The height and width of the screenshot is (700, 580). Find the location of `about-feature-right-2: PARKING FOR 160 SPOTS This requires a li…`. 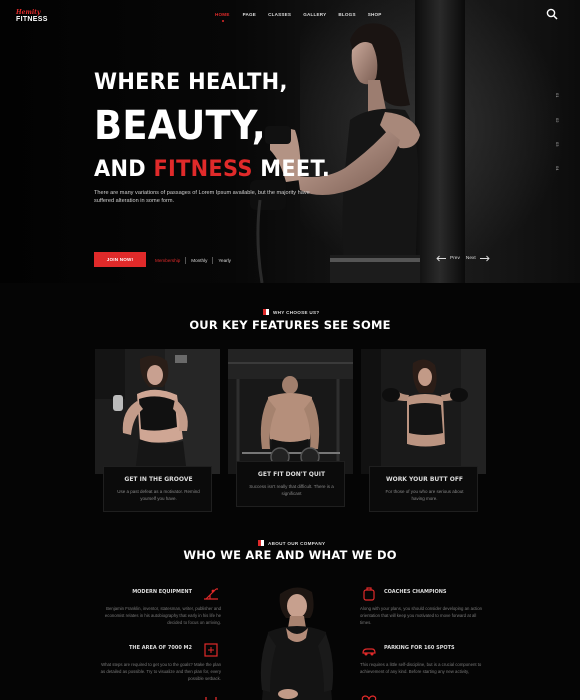

about-feature-right-2: PARKING FOR 160 SPOTS This requires a li… is located at coordinates (425, 666).